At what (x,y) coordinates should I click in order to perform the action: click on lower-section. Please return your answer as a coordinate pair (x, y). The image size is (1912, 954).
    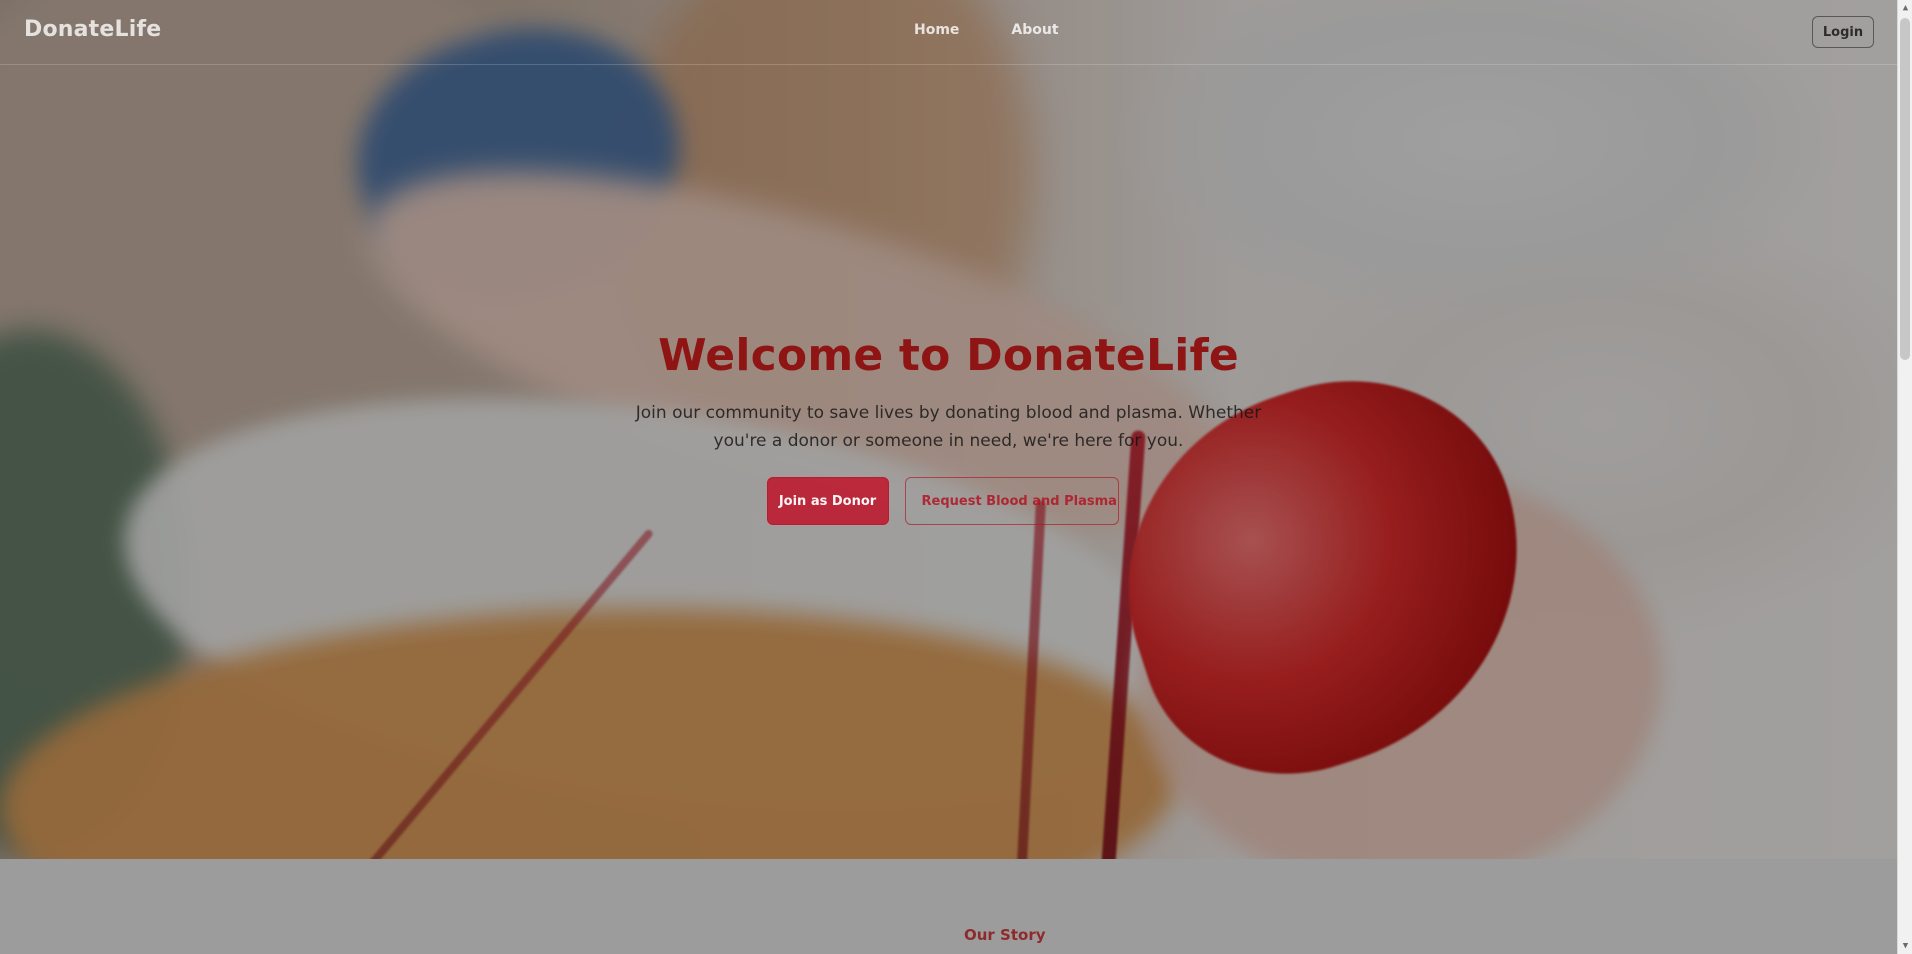
    Looking at the image, I should click on (948, 906).